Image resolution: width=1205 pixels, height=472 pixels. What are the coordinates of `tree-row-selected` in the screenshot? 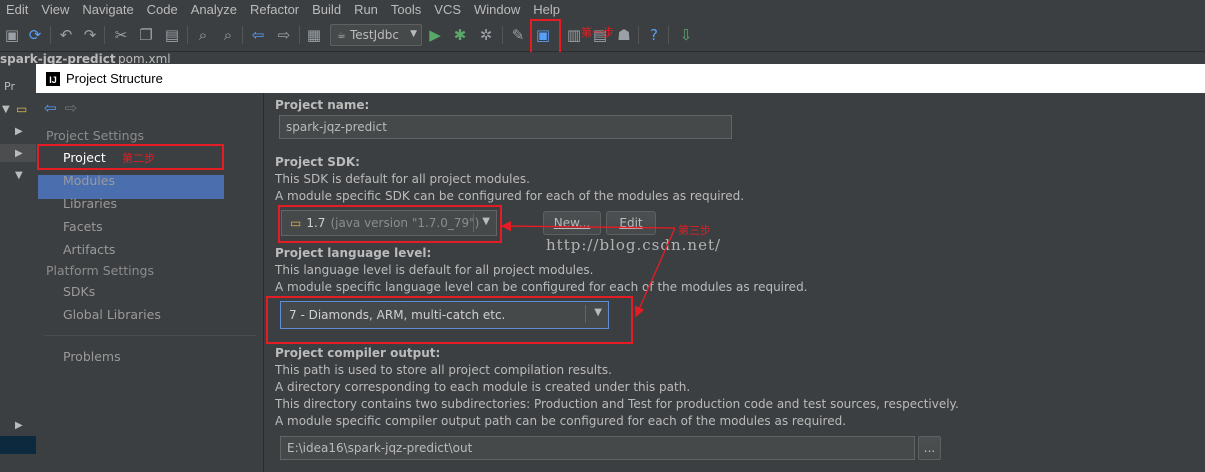 It's located at (18, 445).